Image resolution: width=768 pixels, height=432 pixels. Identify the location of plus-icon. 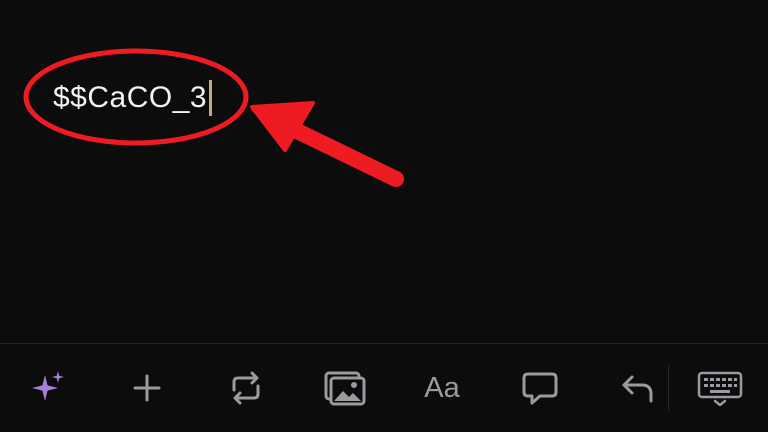
(147, 388).